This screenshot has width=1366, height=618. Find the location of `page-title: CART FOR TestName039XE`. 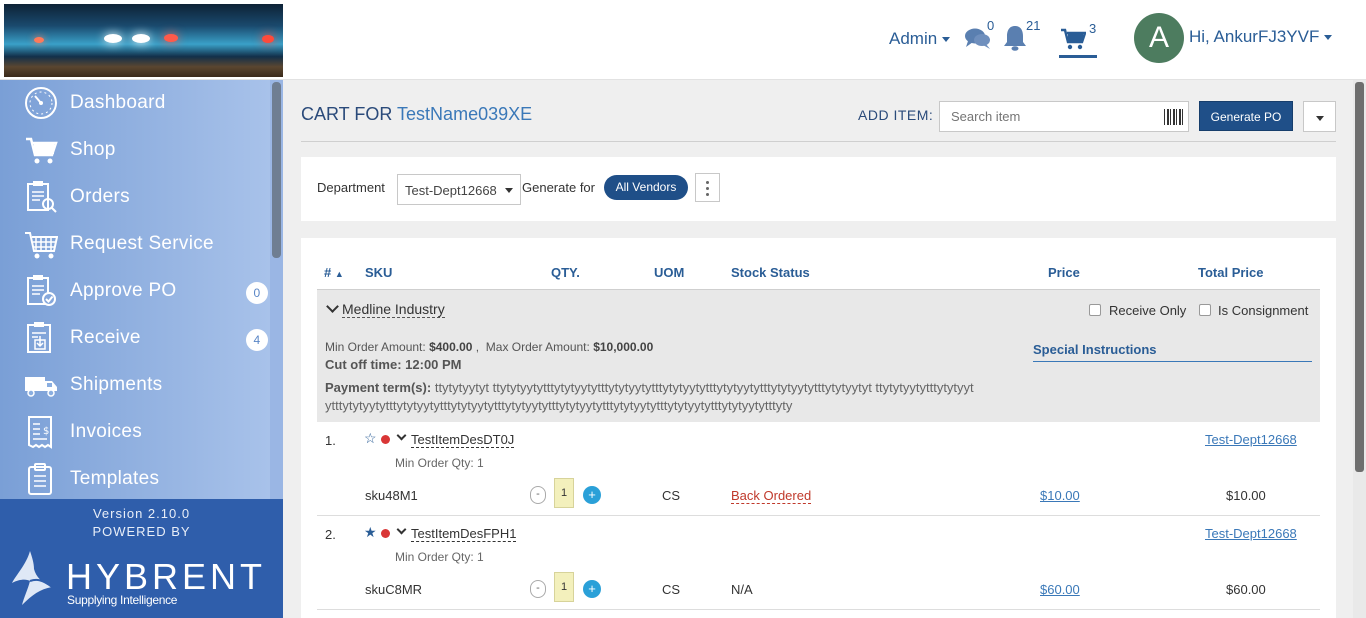

page-title: CART FOR TestName039XE is located at coordinates (417, 114).